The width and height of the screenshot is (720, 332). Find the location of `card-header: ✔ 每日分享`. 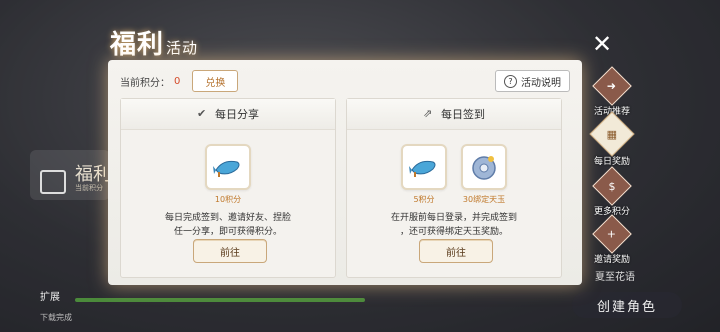

card-header: ✔ 每日分享 is located at coordinates (228, 114).